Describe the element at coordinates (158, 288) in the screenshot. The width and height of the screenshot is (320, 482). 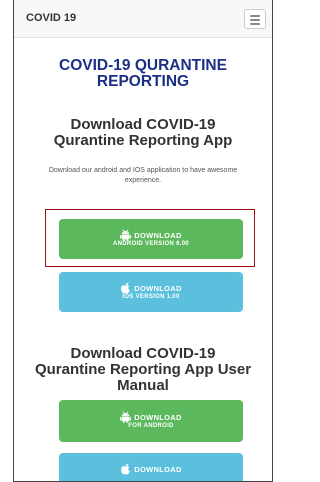
I see `download-ios-label: DOWNLOAD` at that location.